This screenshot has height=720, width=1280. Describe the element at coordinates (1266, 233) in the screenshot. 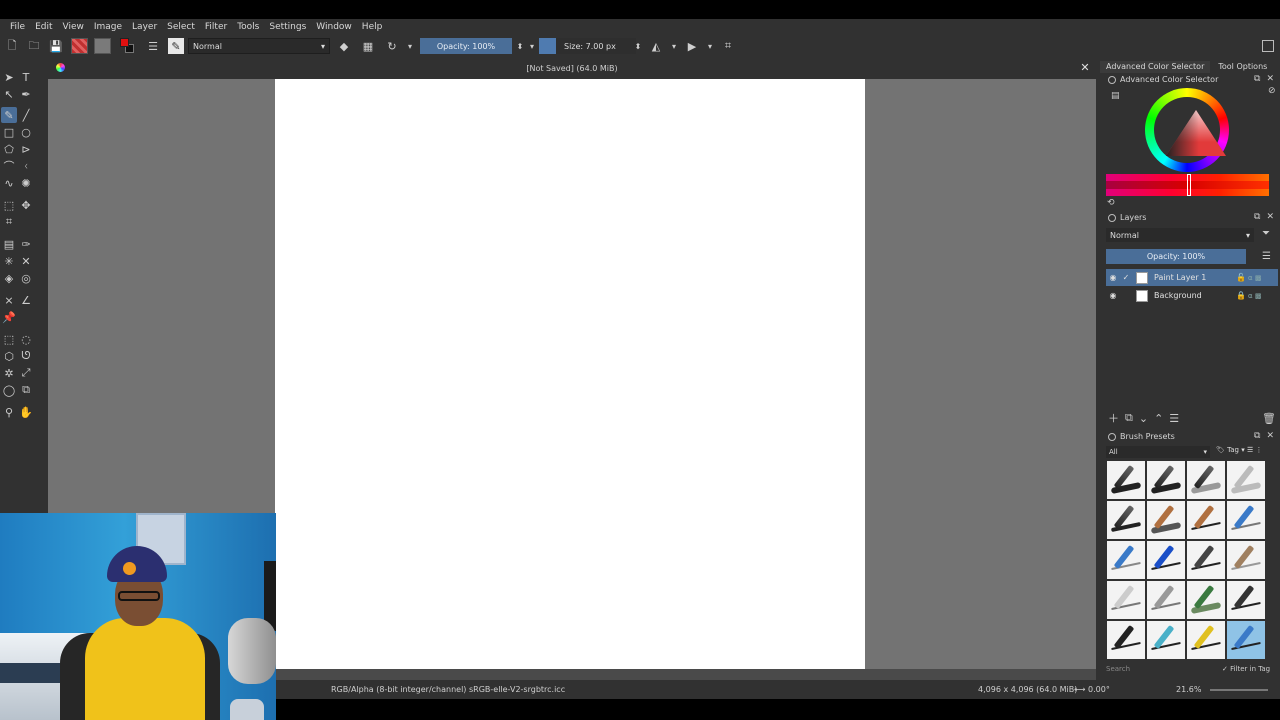

I see `filter-icon: ⏷` at that location.